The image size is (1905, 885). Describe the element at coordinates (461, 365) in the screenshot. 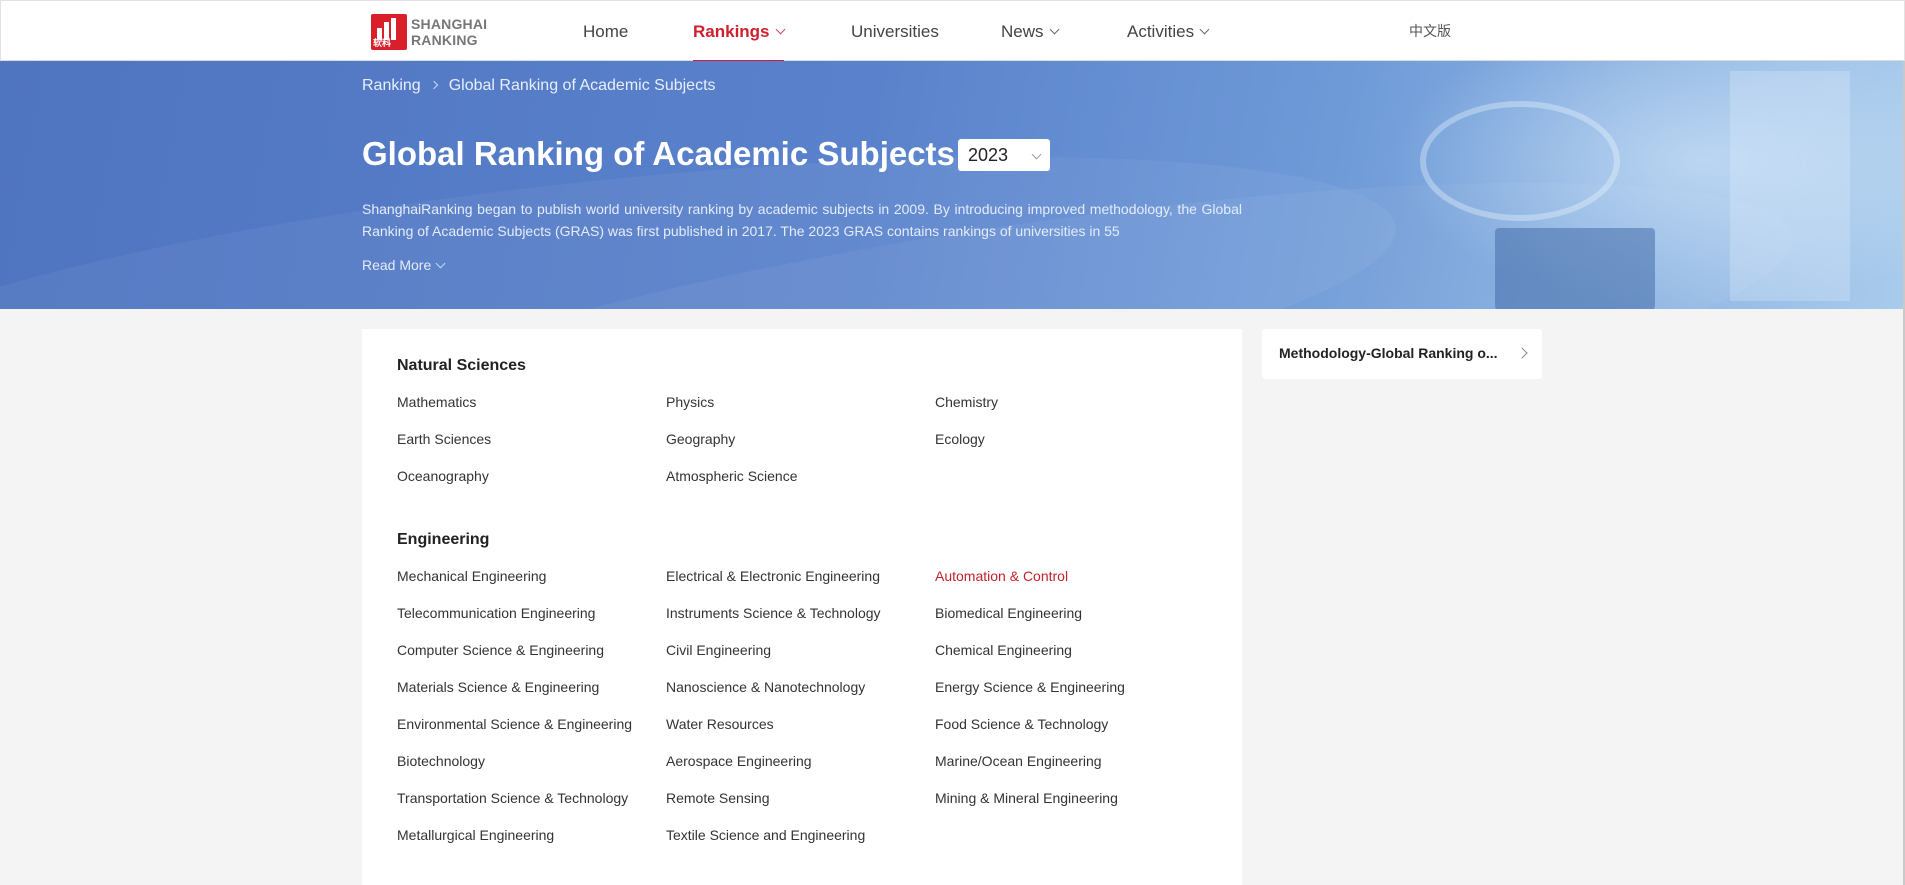

I see `section-title: Natural Sciences` at that location.